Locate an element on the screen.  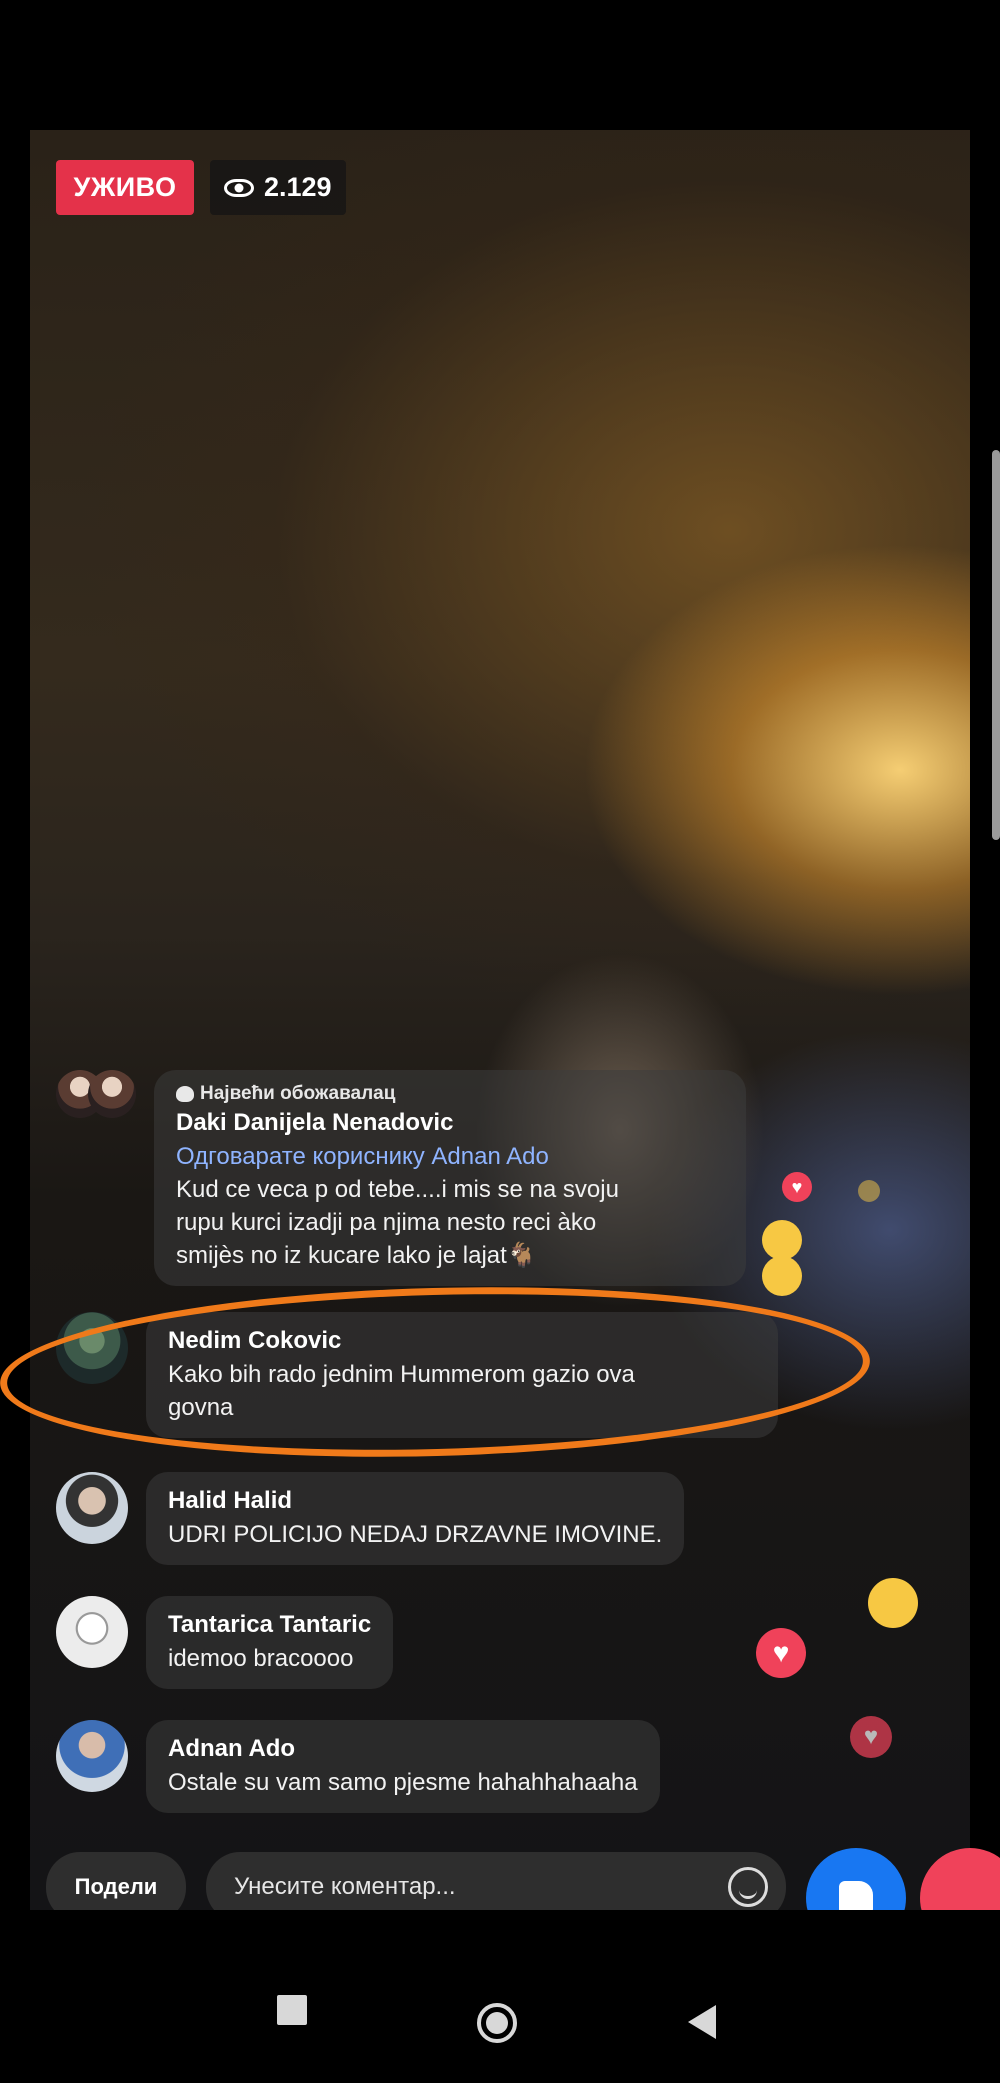
home-icon is located at coordinates (497, 2023).